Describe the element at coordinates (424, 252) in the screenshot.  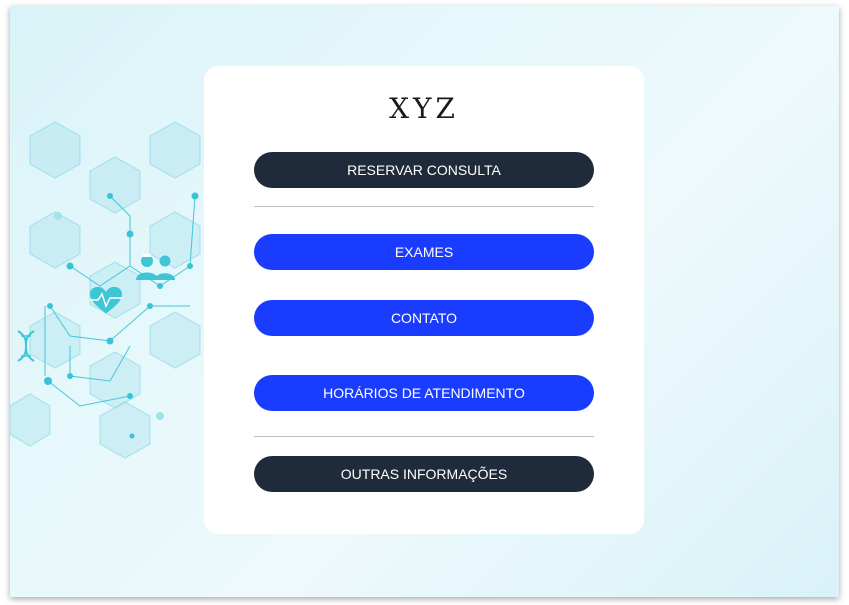
I see `exames-button: EXAMES` at that location.